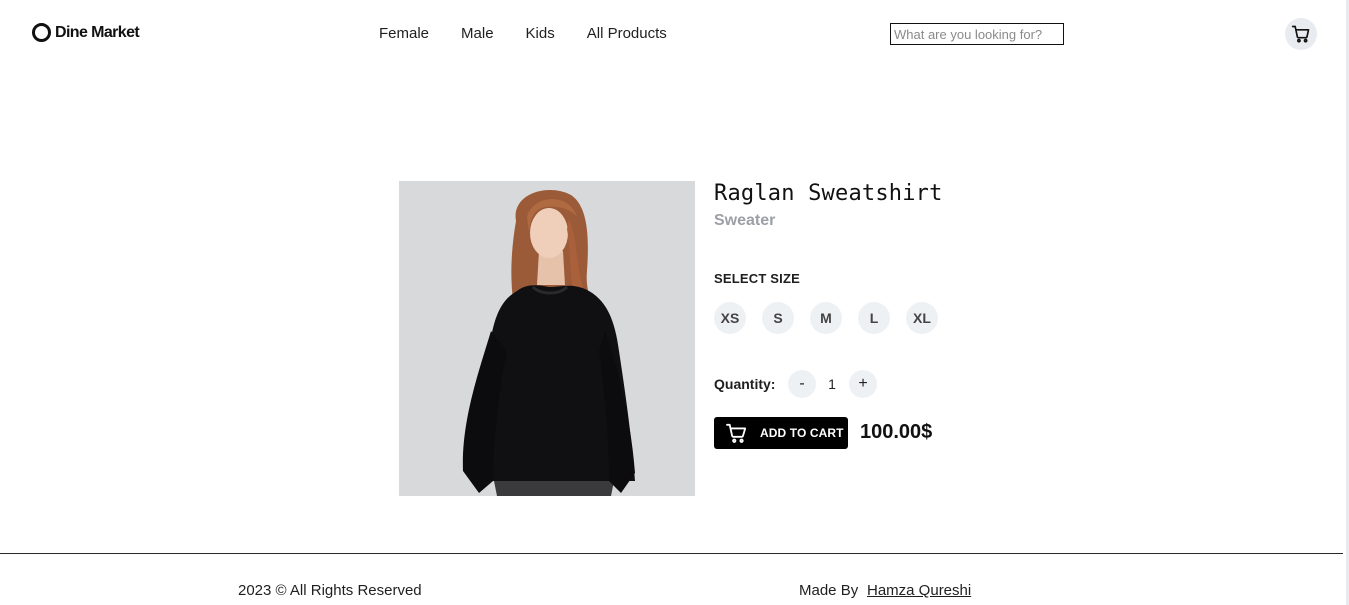 The image size is (1349, 605). What do you see at coordinates (874, 318) in the screenshot?
I see `size-option-l: L` at bounding box center [874, 318].